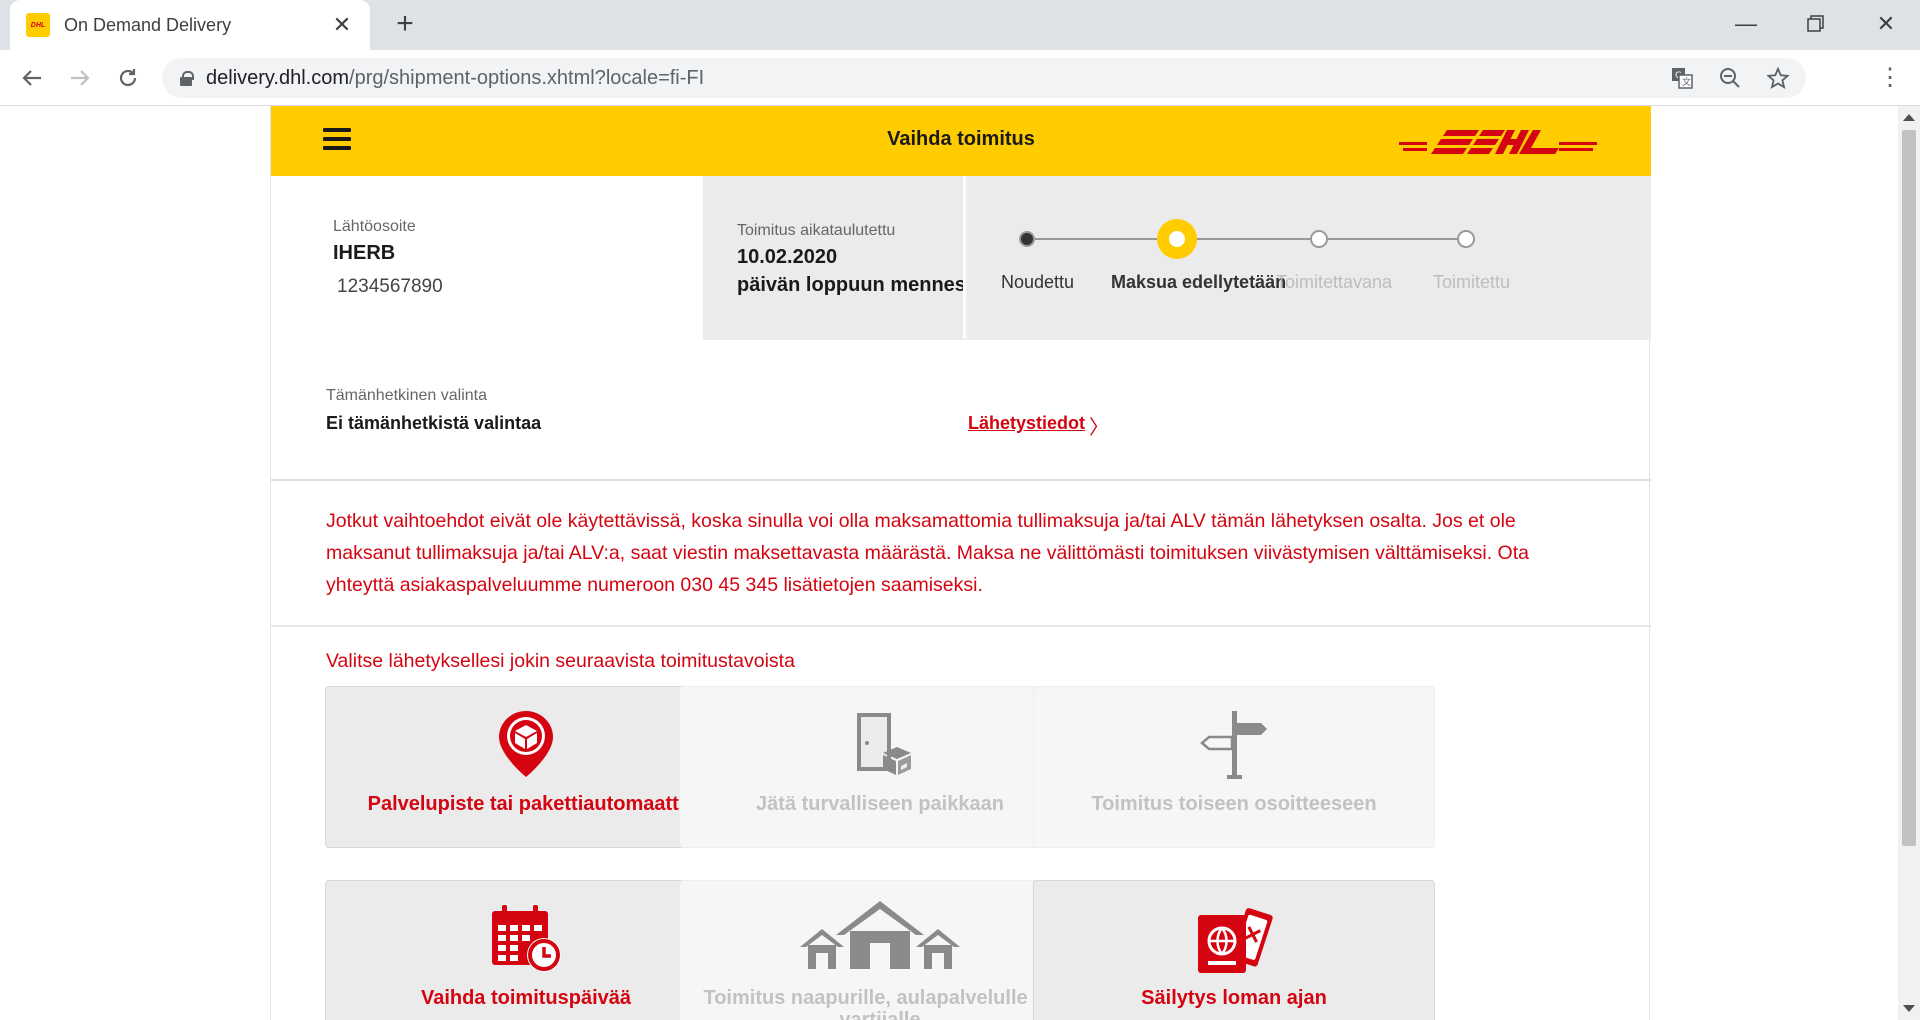  Describe the element at coordinates (1038, 282) in the screenshot. I see `step-label-picked-up: Noudettu` at that location.